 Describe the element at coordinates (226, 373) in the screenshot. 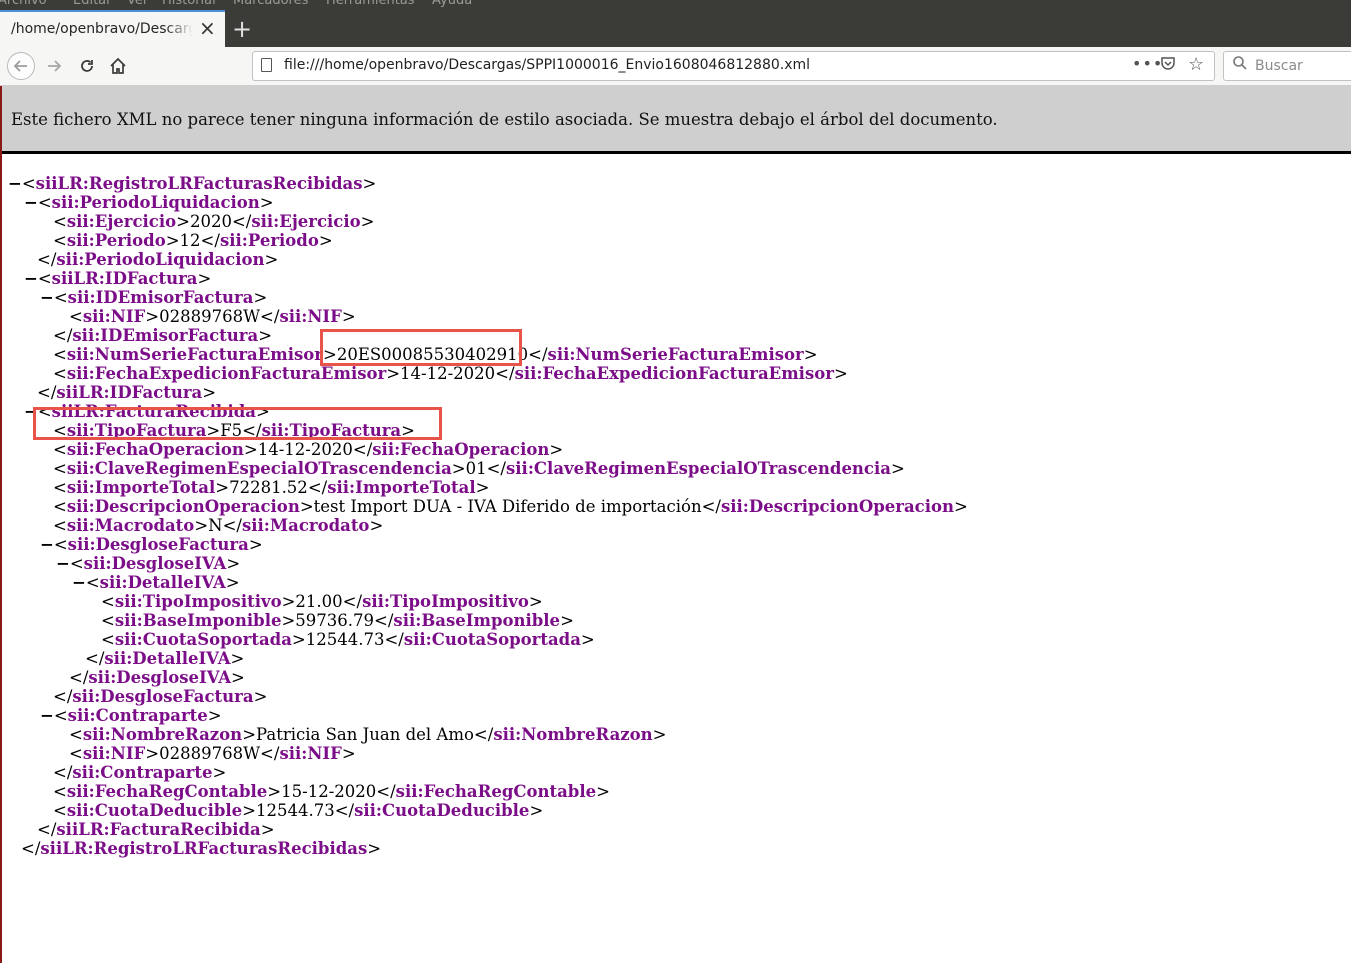

I see `xml-open-tag: sii:FechaExpedicionFacturaEmisor` at that location.